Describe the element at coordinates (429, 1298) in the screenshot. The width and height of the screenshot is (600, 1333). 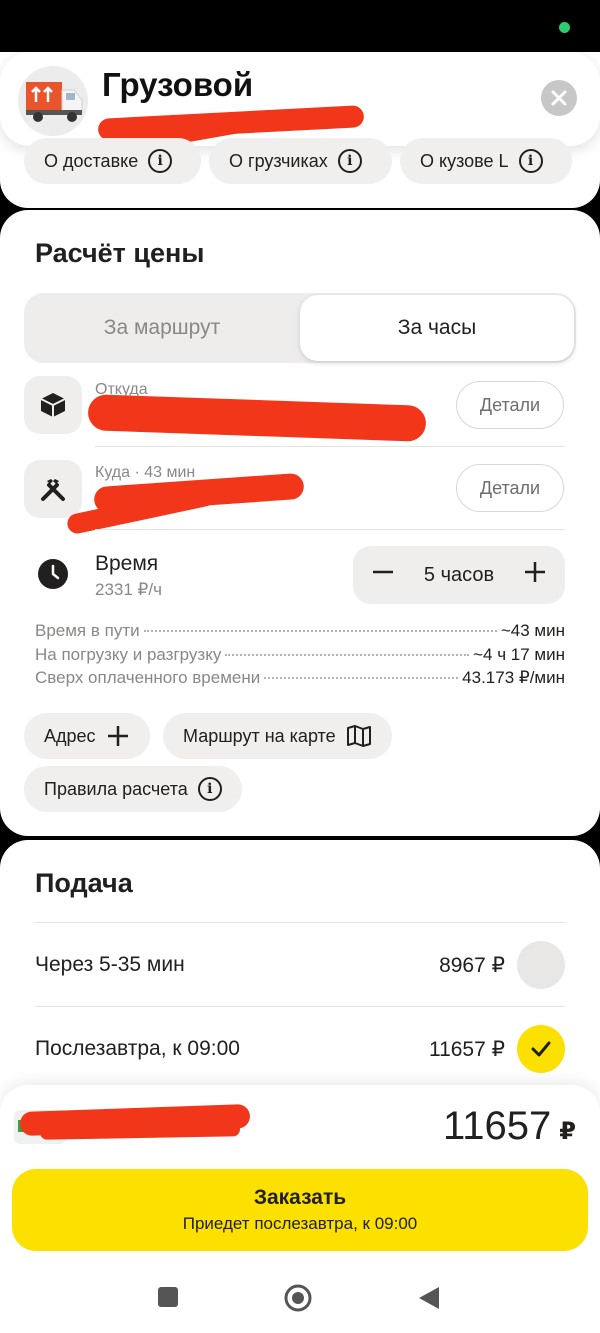
I see `back-icon` at that location.